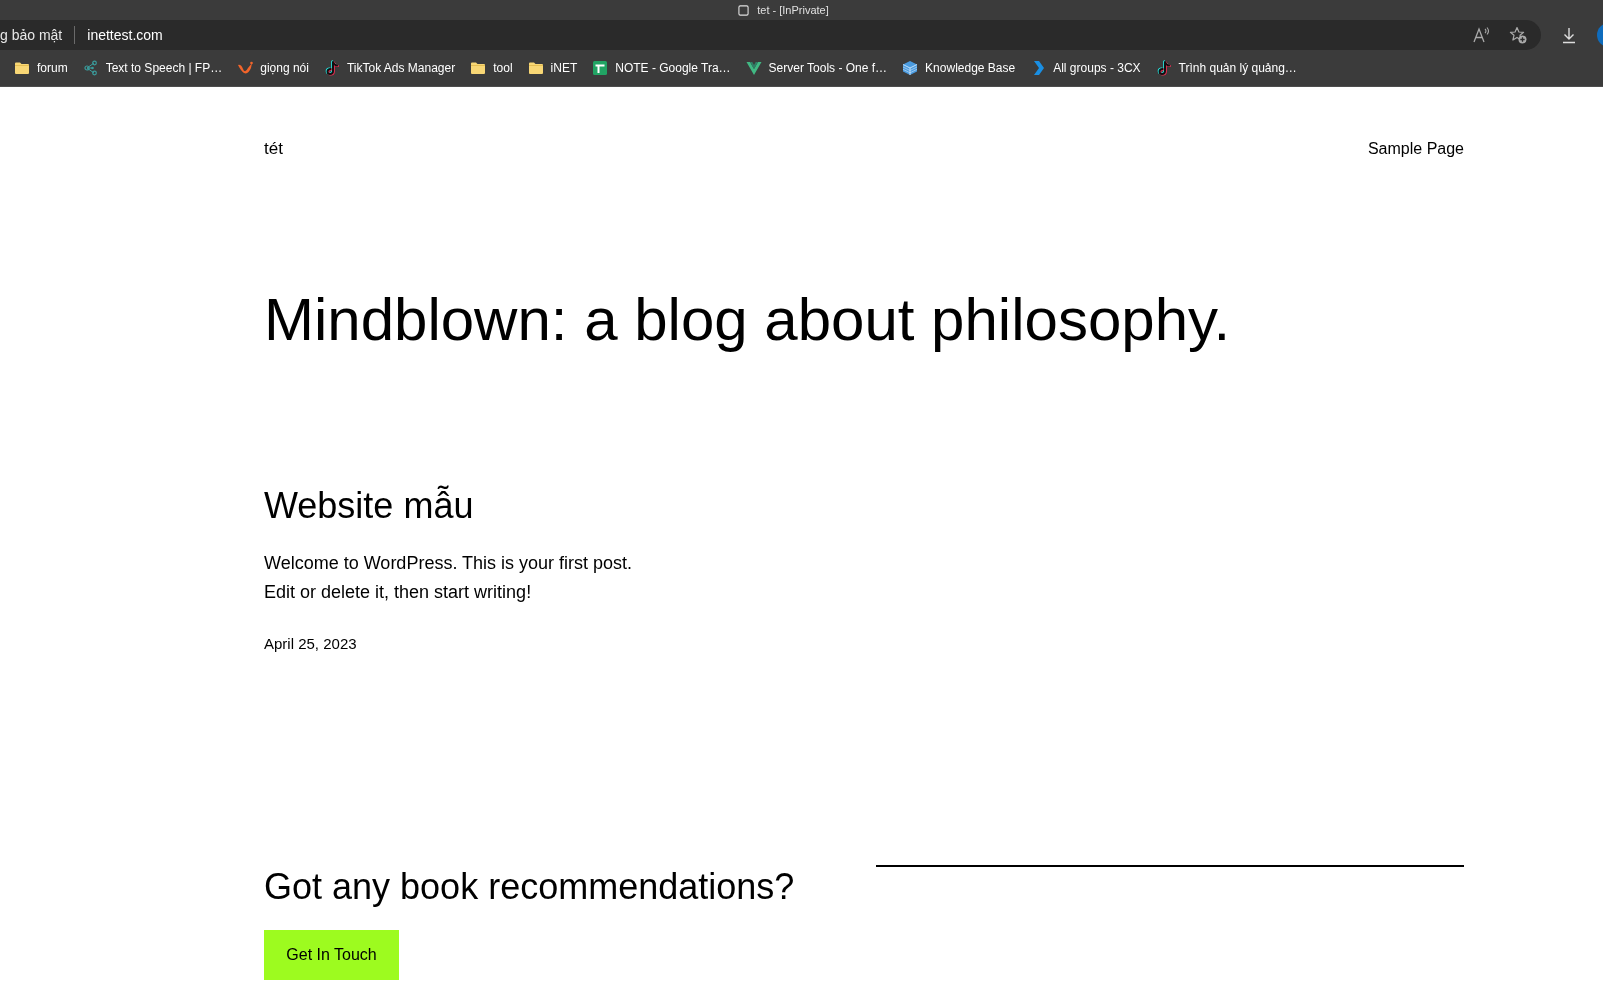  I want to click on post-date: April 25, 2023, so click(310, 644).